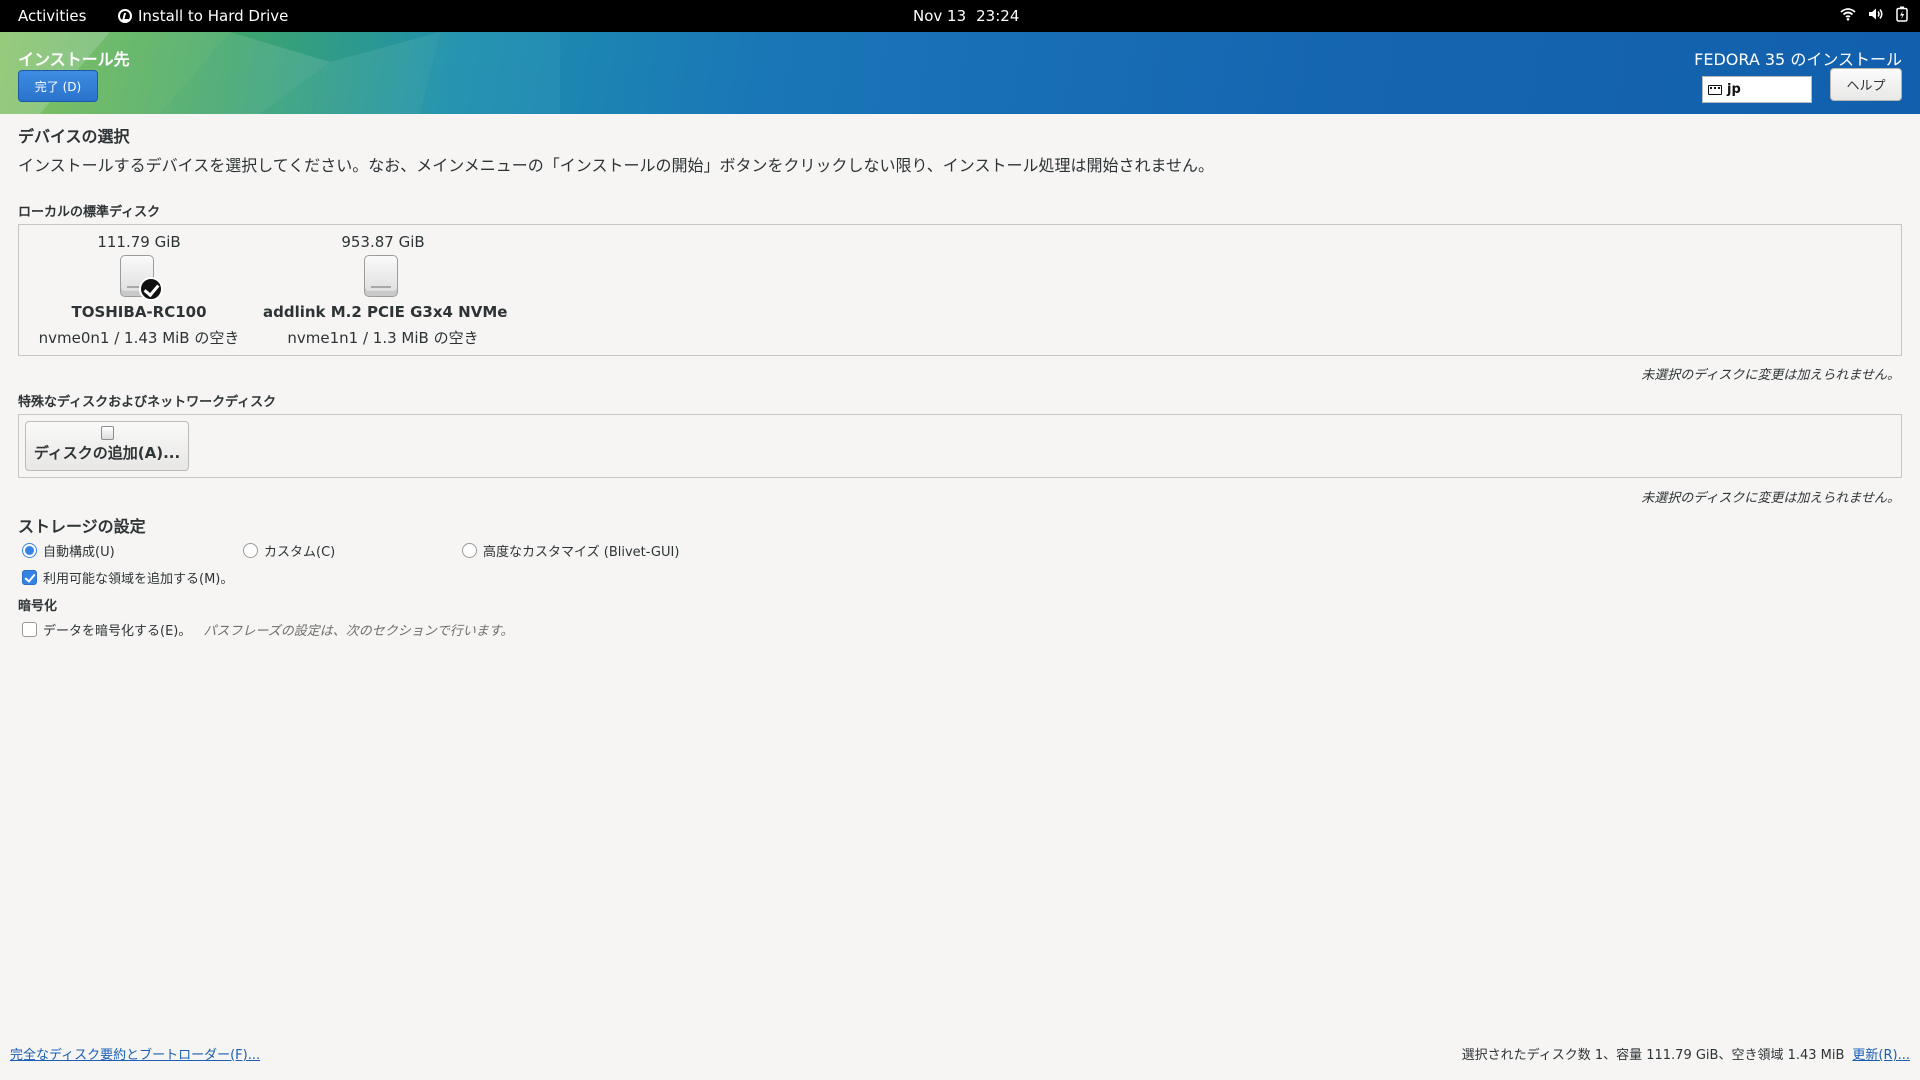 This screenshot has width=1920, height=1080. Describe the element at coordinates (960, 550) in the screenshot. I see `storage-config-options: 自動構成(U) カスタム(C) 高度なカスタマイズ (Blivet-GUI)` at that location.